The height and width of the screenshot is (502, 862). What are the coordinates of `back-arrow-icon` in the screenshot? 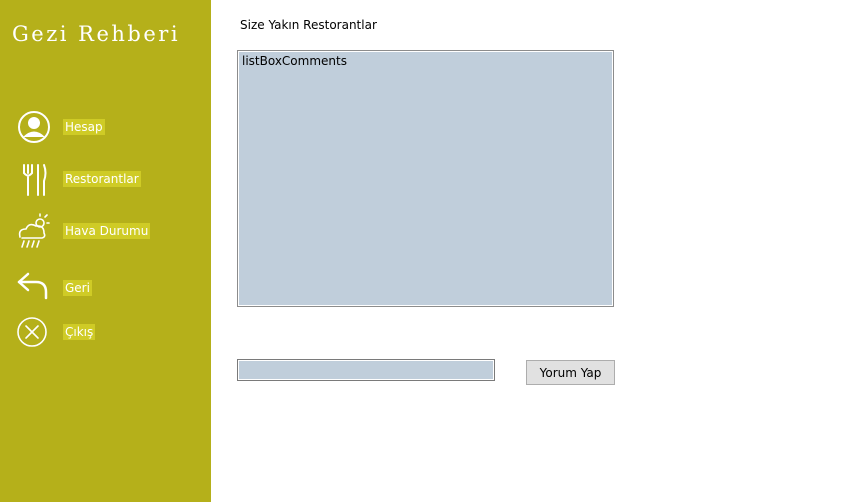 It's located at (32, 286).